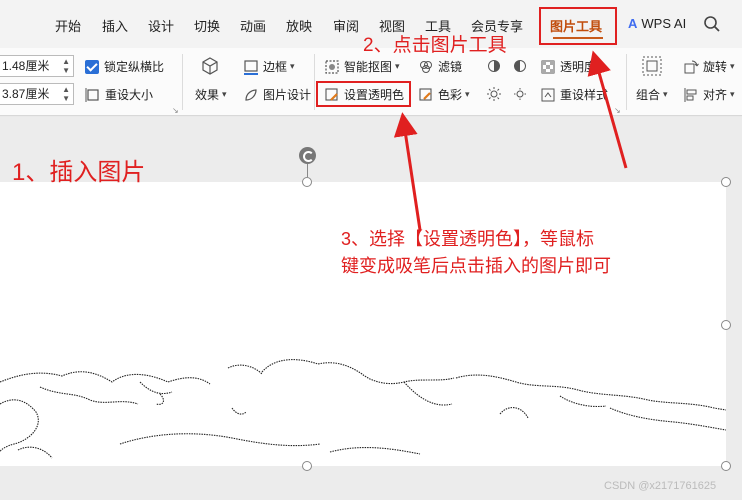 The image size is (742, 500). I want to click on resize-handle-top-right, so click(726, 182).